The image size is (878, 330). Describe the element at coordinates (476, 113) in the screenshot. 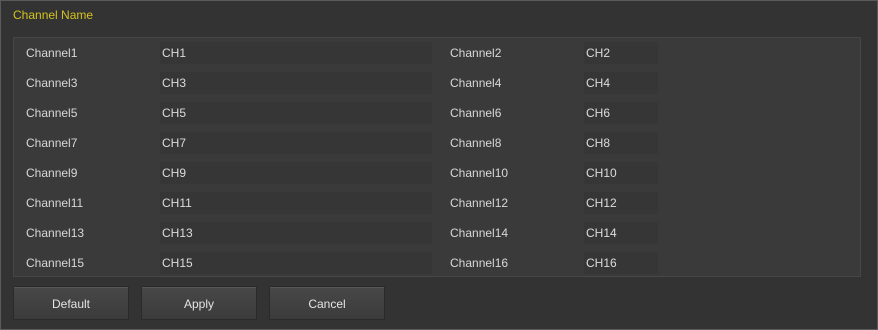

I see `channel-label: Channel6` at that location.